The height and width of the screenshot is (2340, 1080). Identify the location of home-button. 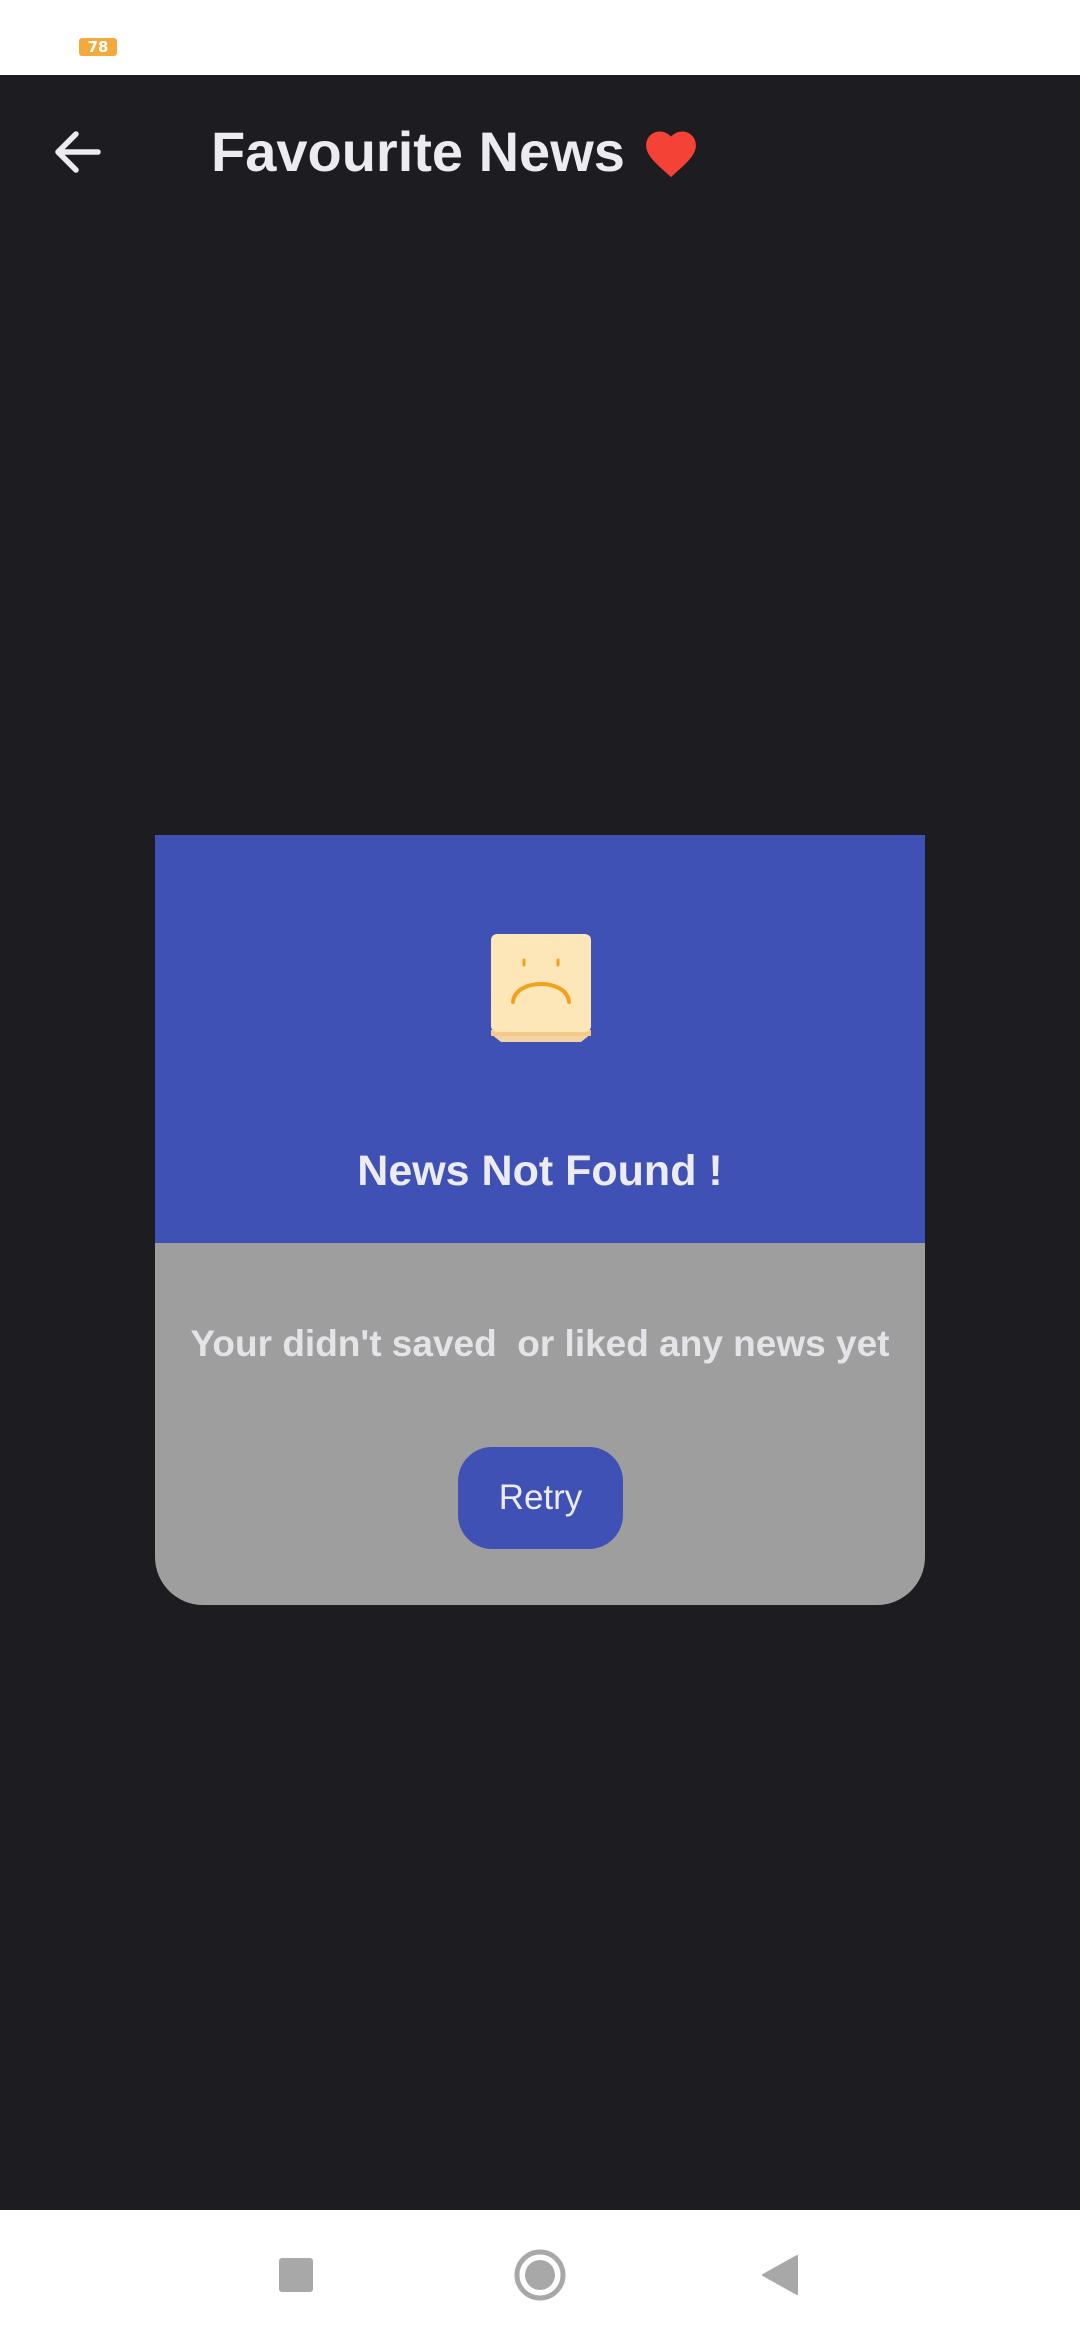
(540, 2275).